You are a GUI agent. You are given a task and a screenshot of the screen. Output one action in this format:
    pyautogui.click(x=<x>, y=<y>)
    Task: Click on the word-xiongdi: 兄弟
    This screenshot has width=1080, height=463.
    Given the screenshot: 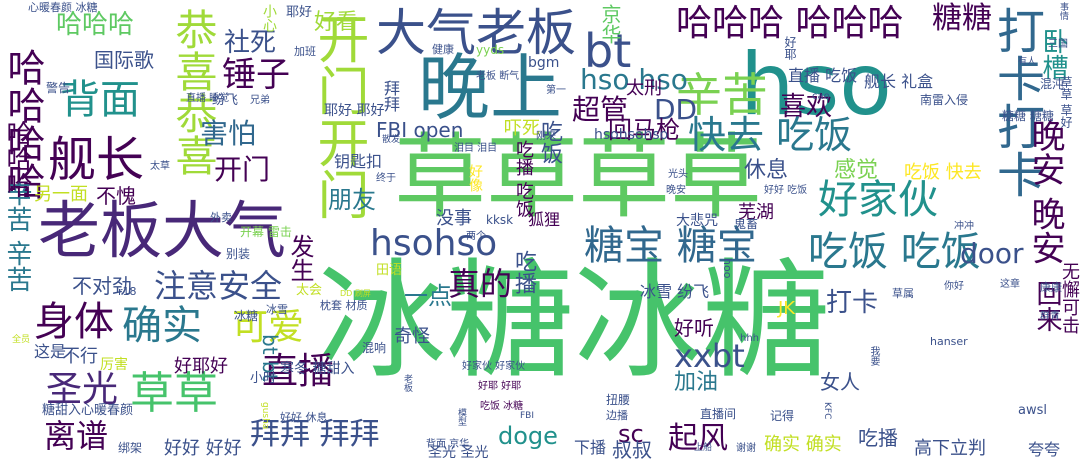 What is the action you would take?
    pyautogui.click(x=260, y=100)
    